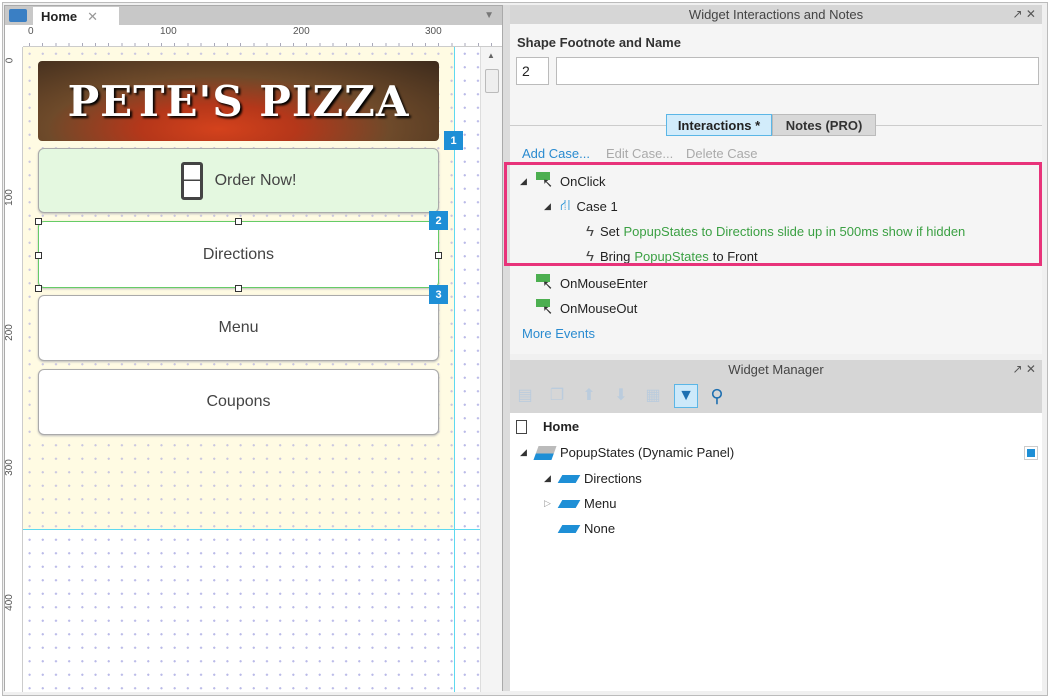 The image size is (1052, 700). Describe the element at coordinates (191, 180) in the screenshot. I see `phone-icon` at that location.